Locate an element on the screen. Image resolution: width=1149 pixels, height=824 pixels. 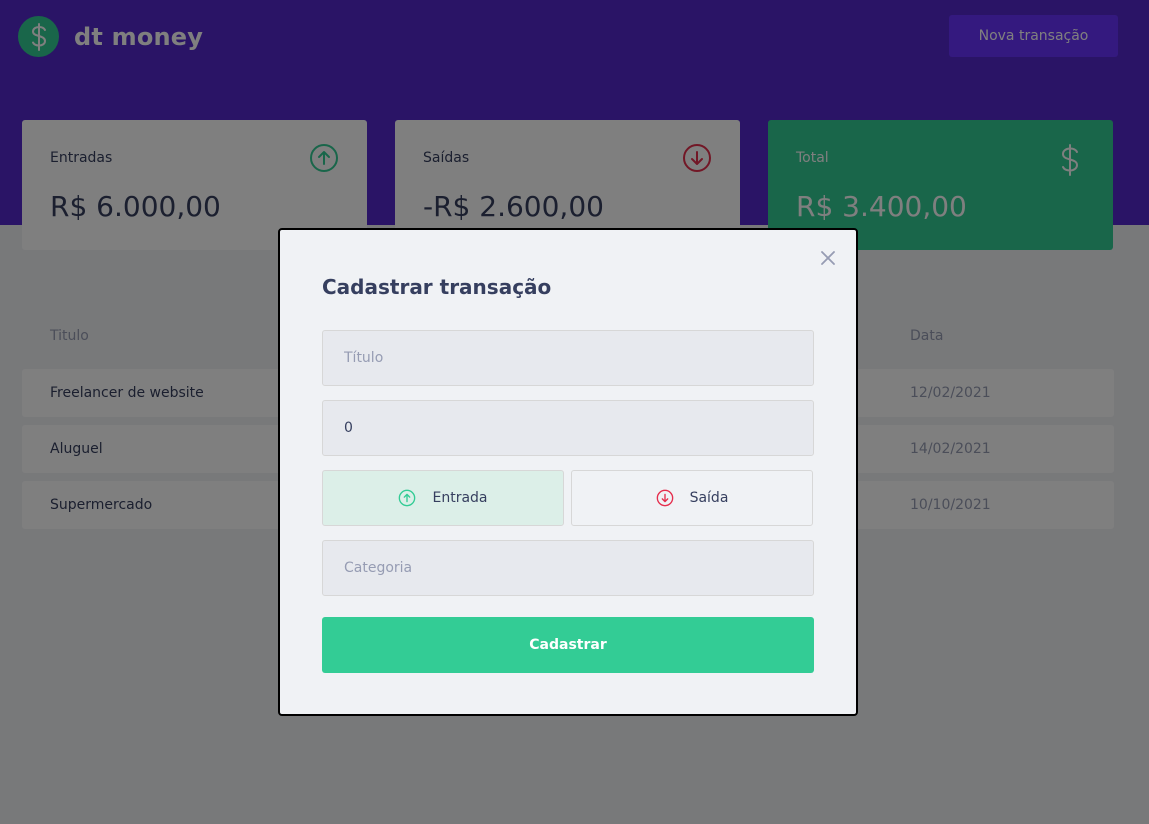
submit-button: Cadastrar is located at coordinates (568, 645).